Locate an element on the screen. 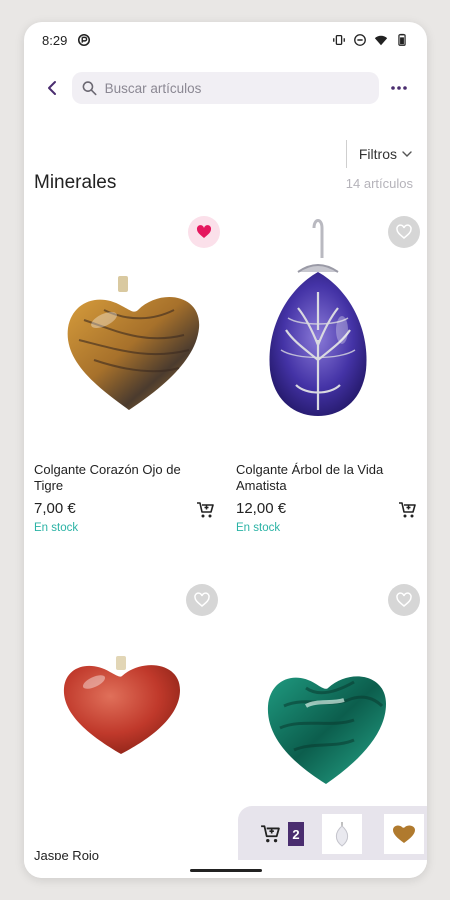 The width and height of the screenshot is (450, 900). mini-cart-bar: 2 is located at coordinates (332, 834).